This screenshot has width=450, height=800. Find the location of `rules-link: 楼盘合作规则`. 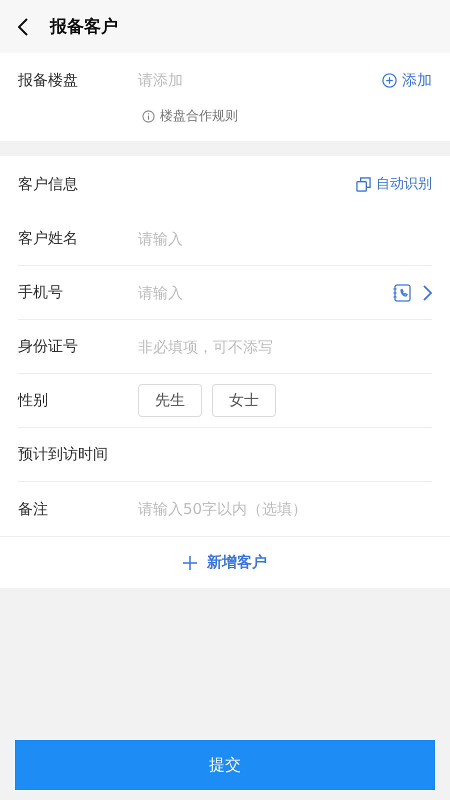

rules-link: 楼盘合作规则 is located at coordinates (190, 116).